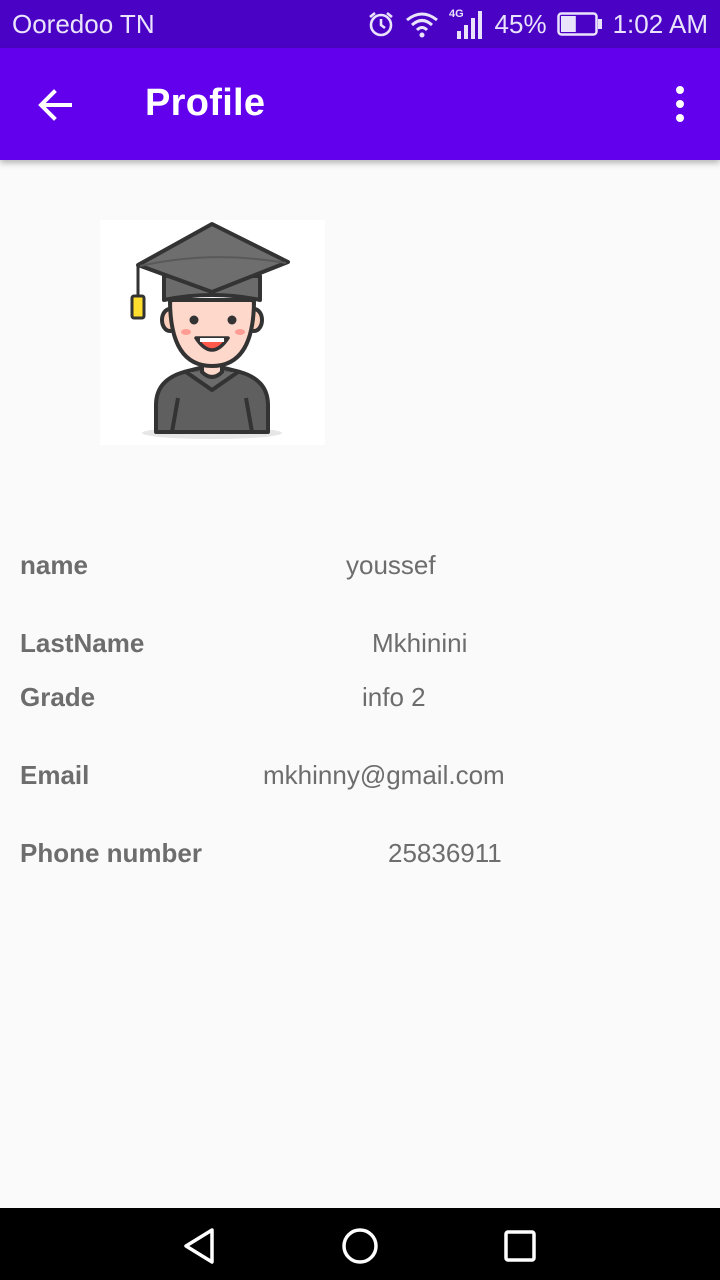  I want to click on nav-recents-button, so click(520, 1246).